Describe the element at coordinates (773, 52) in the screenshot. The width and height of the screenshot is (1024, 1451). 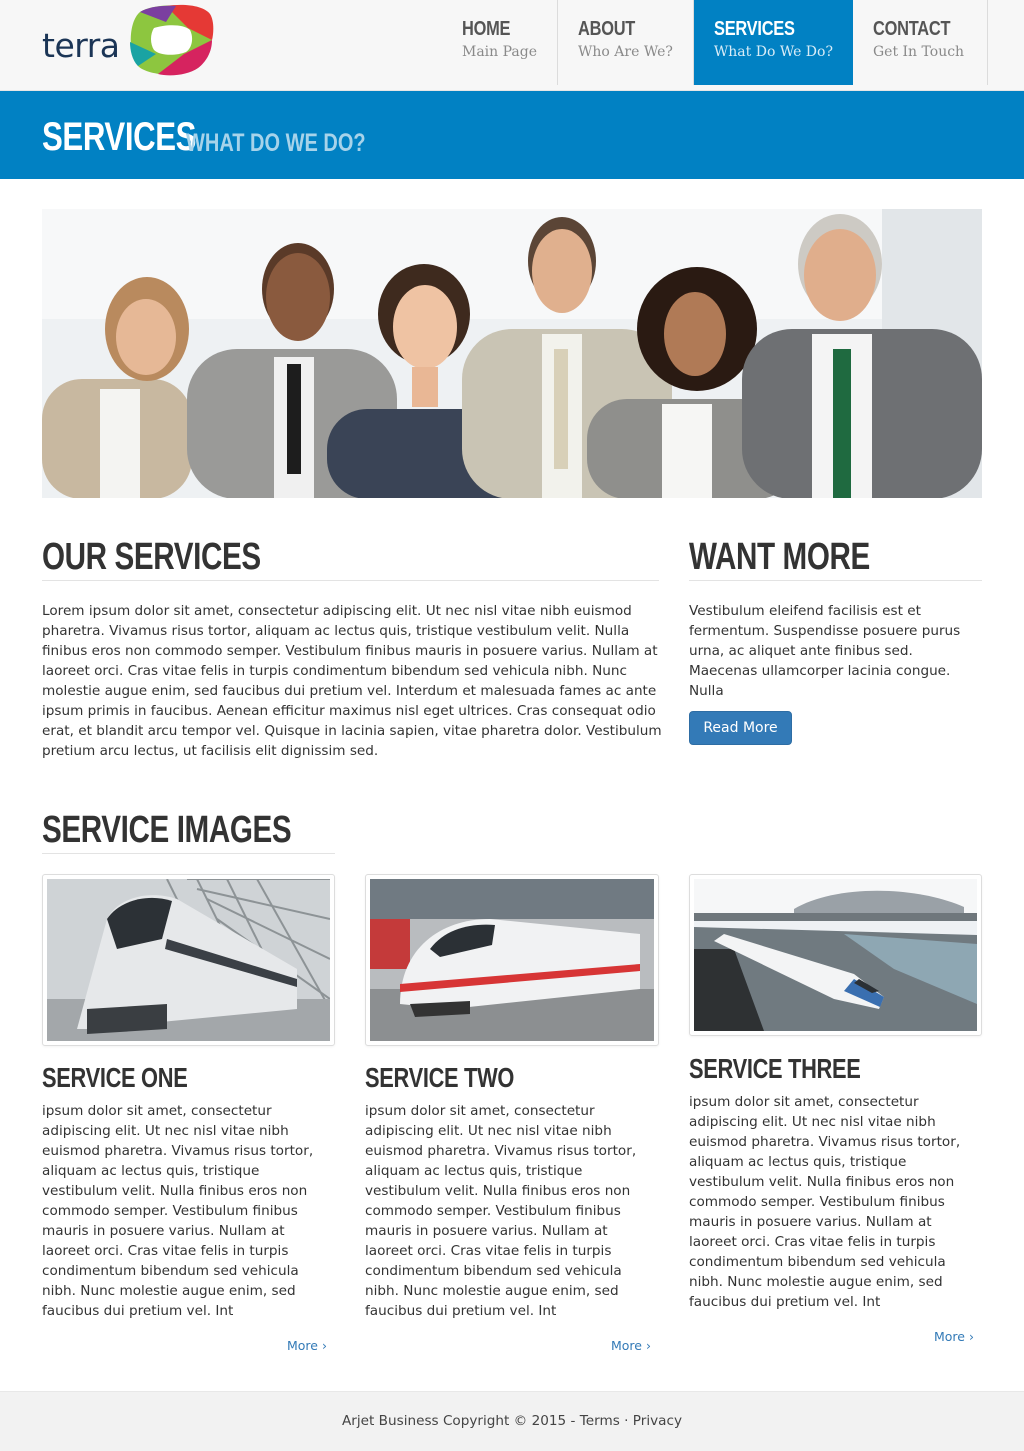
I see `nav-item-subtitle: What Do We Do?` at that location.